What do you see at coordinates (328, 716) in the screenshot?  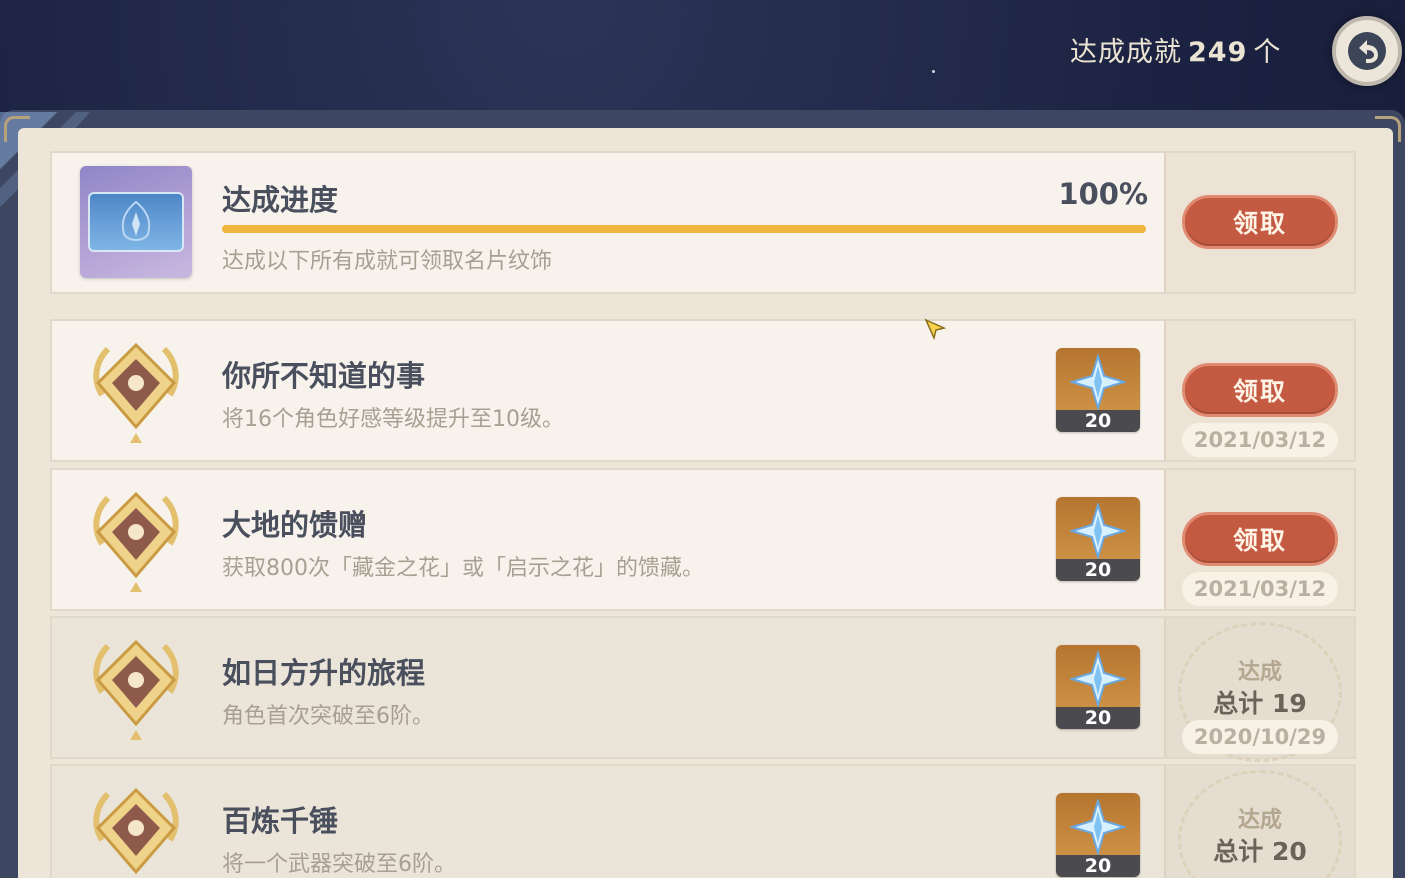 I see `achievement-description: 角色首次突破至6阶。` at bounding box center [328, 716].